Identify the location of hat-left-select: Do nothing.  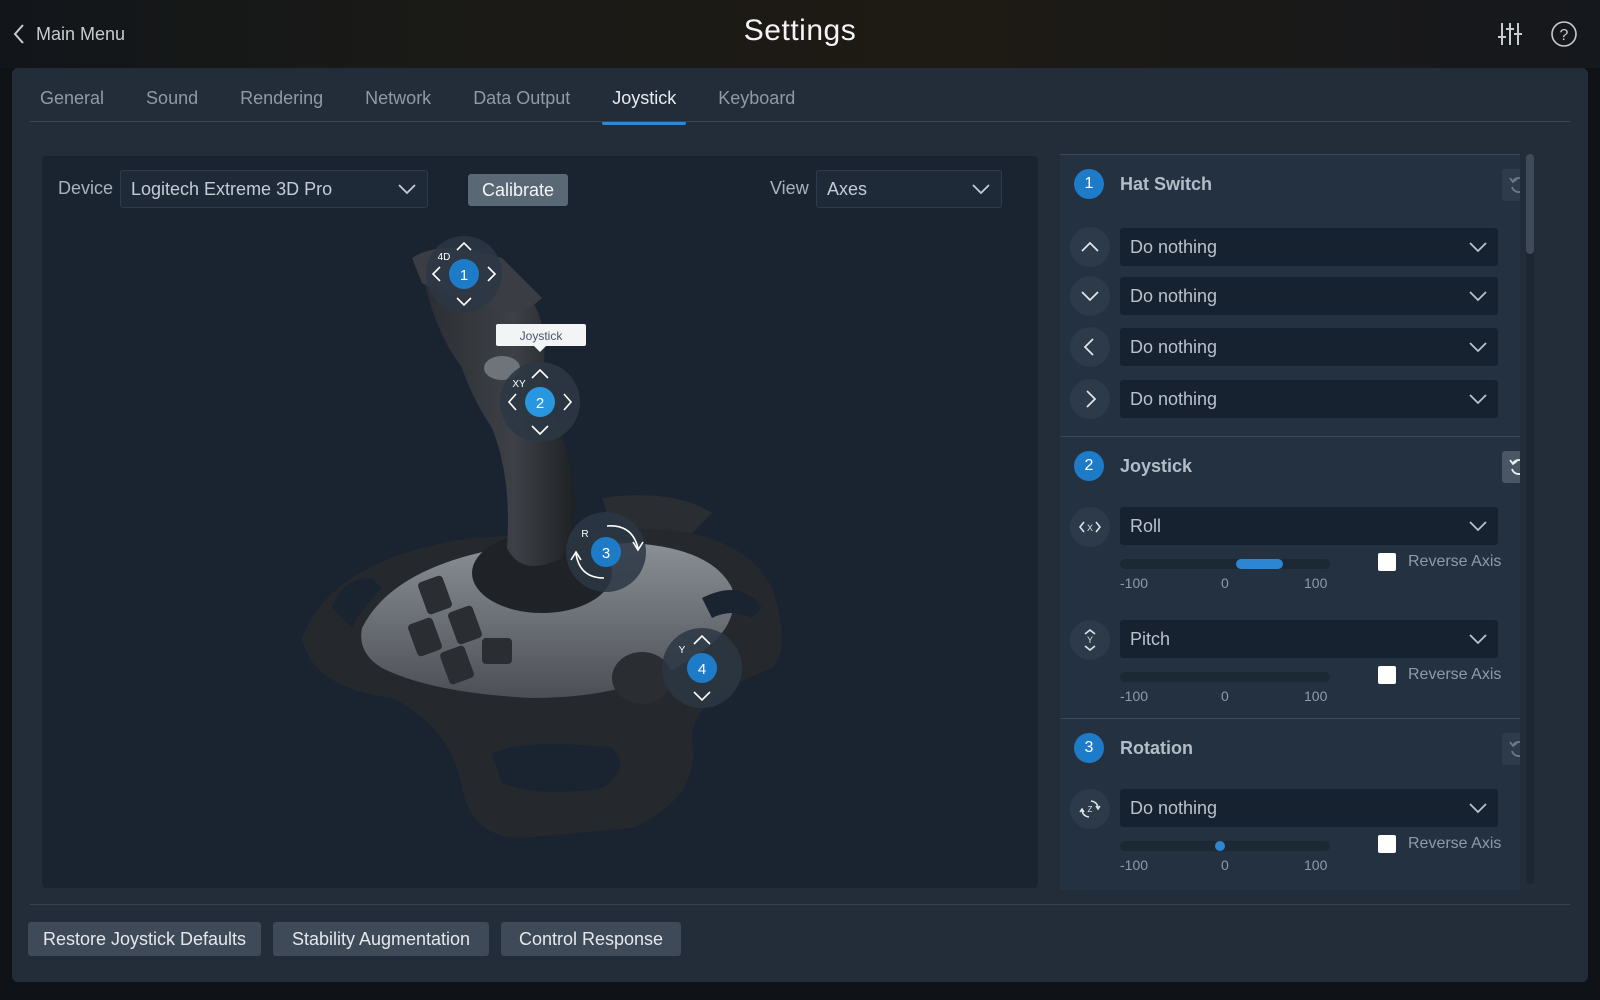
(1309, 347).